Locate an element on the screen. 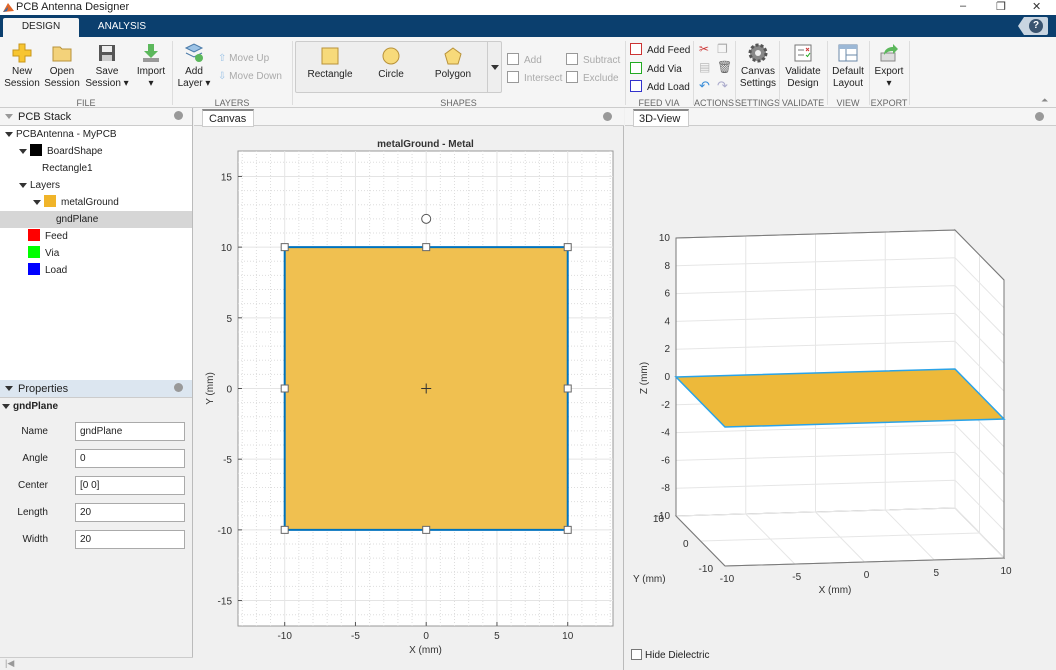 The height and width of the screenshot is (670, 1056). move-down-button: ⇩ Move Down is located at coordinates (250, 76).